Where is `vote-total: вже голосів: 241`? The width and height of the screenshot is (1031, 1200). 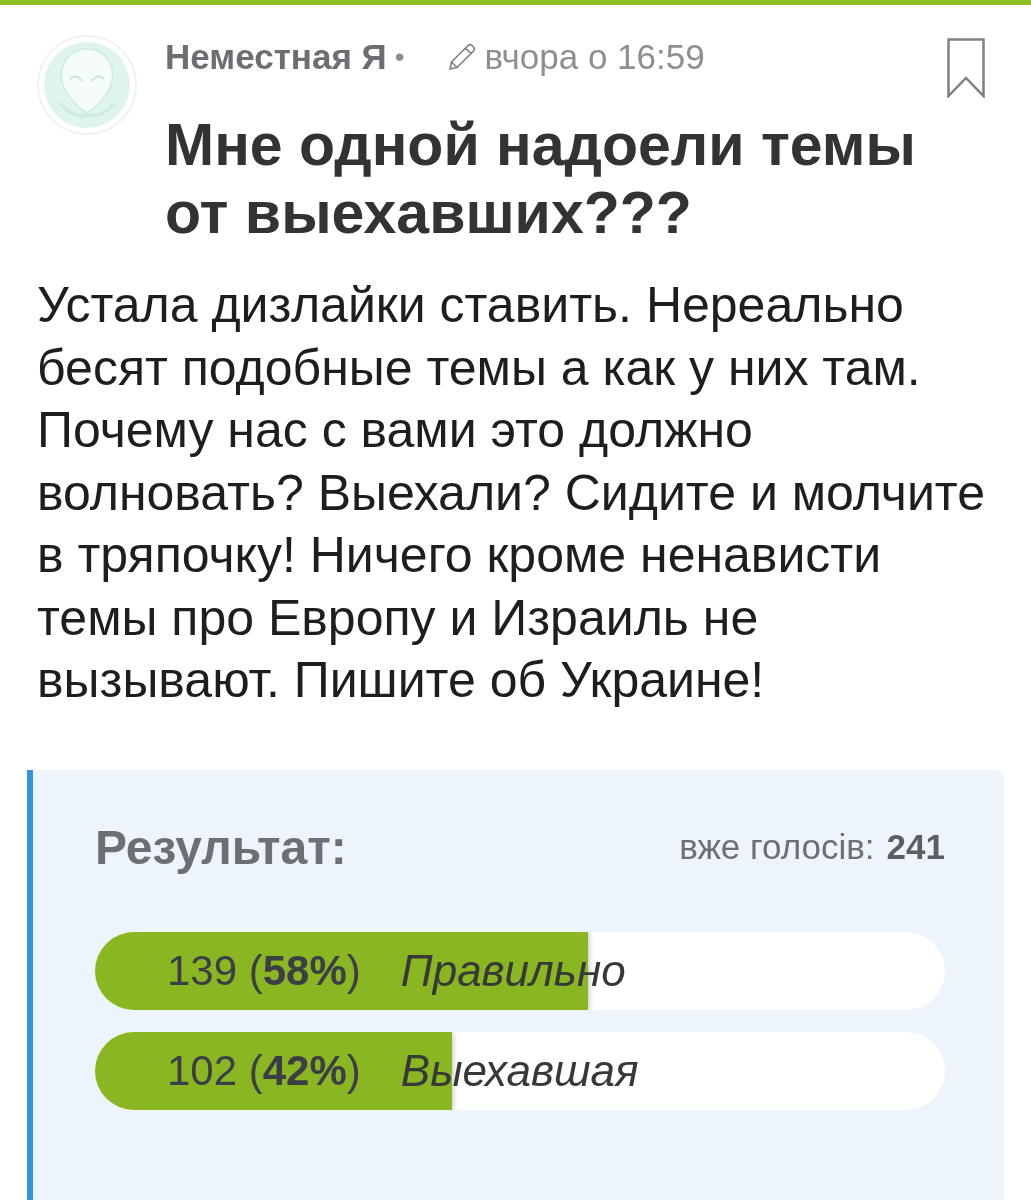
vote-total: вже голосів: 241 is located at coordinates (812, 847).